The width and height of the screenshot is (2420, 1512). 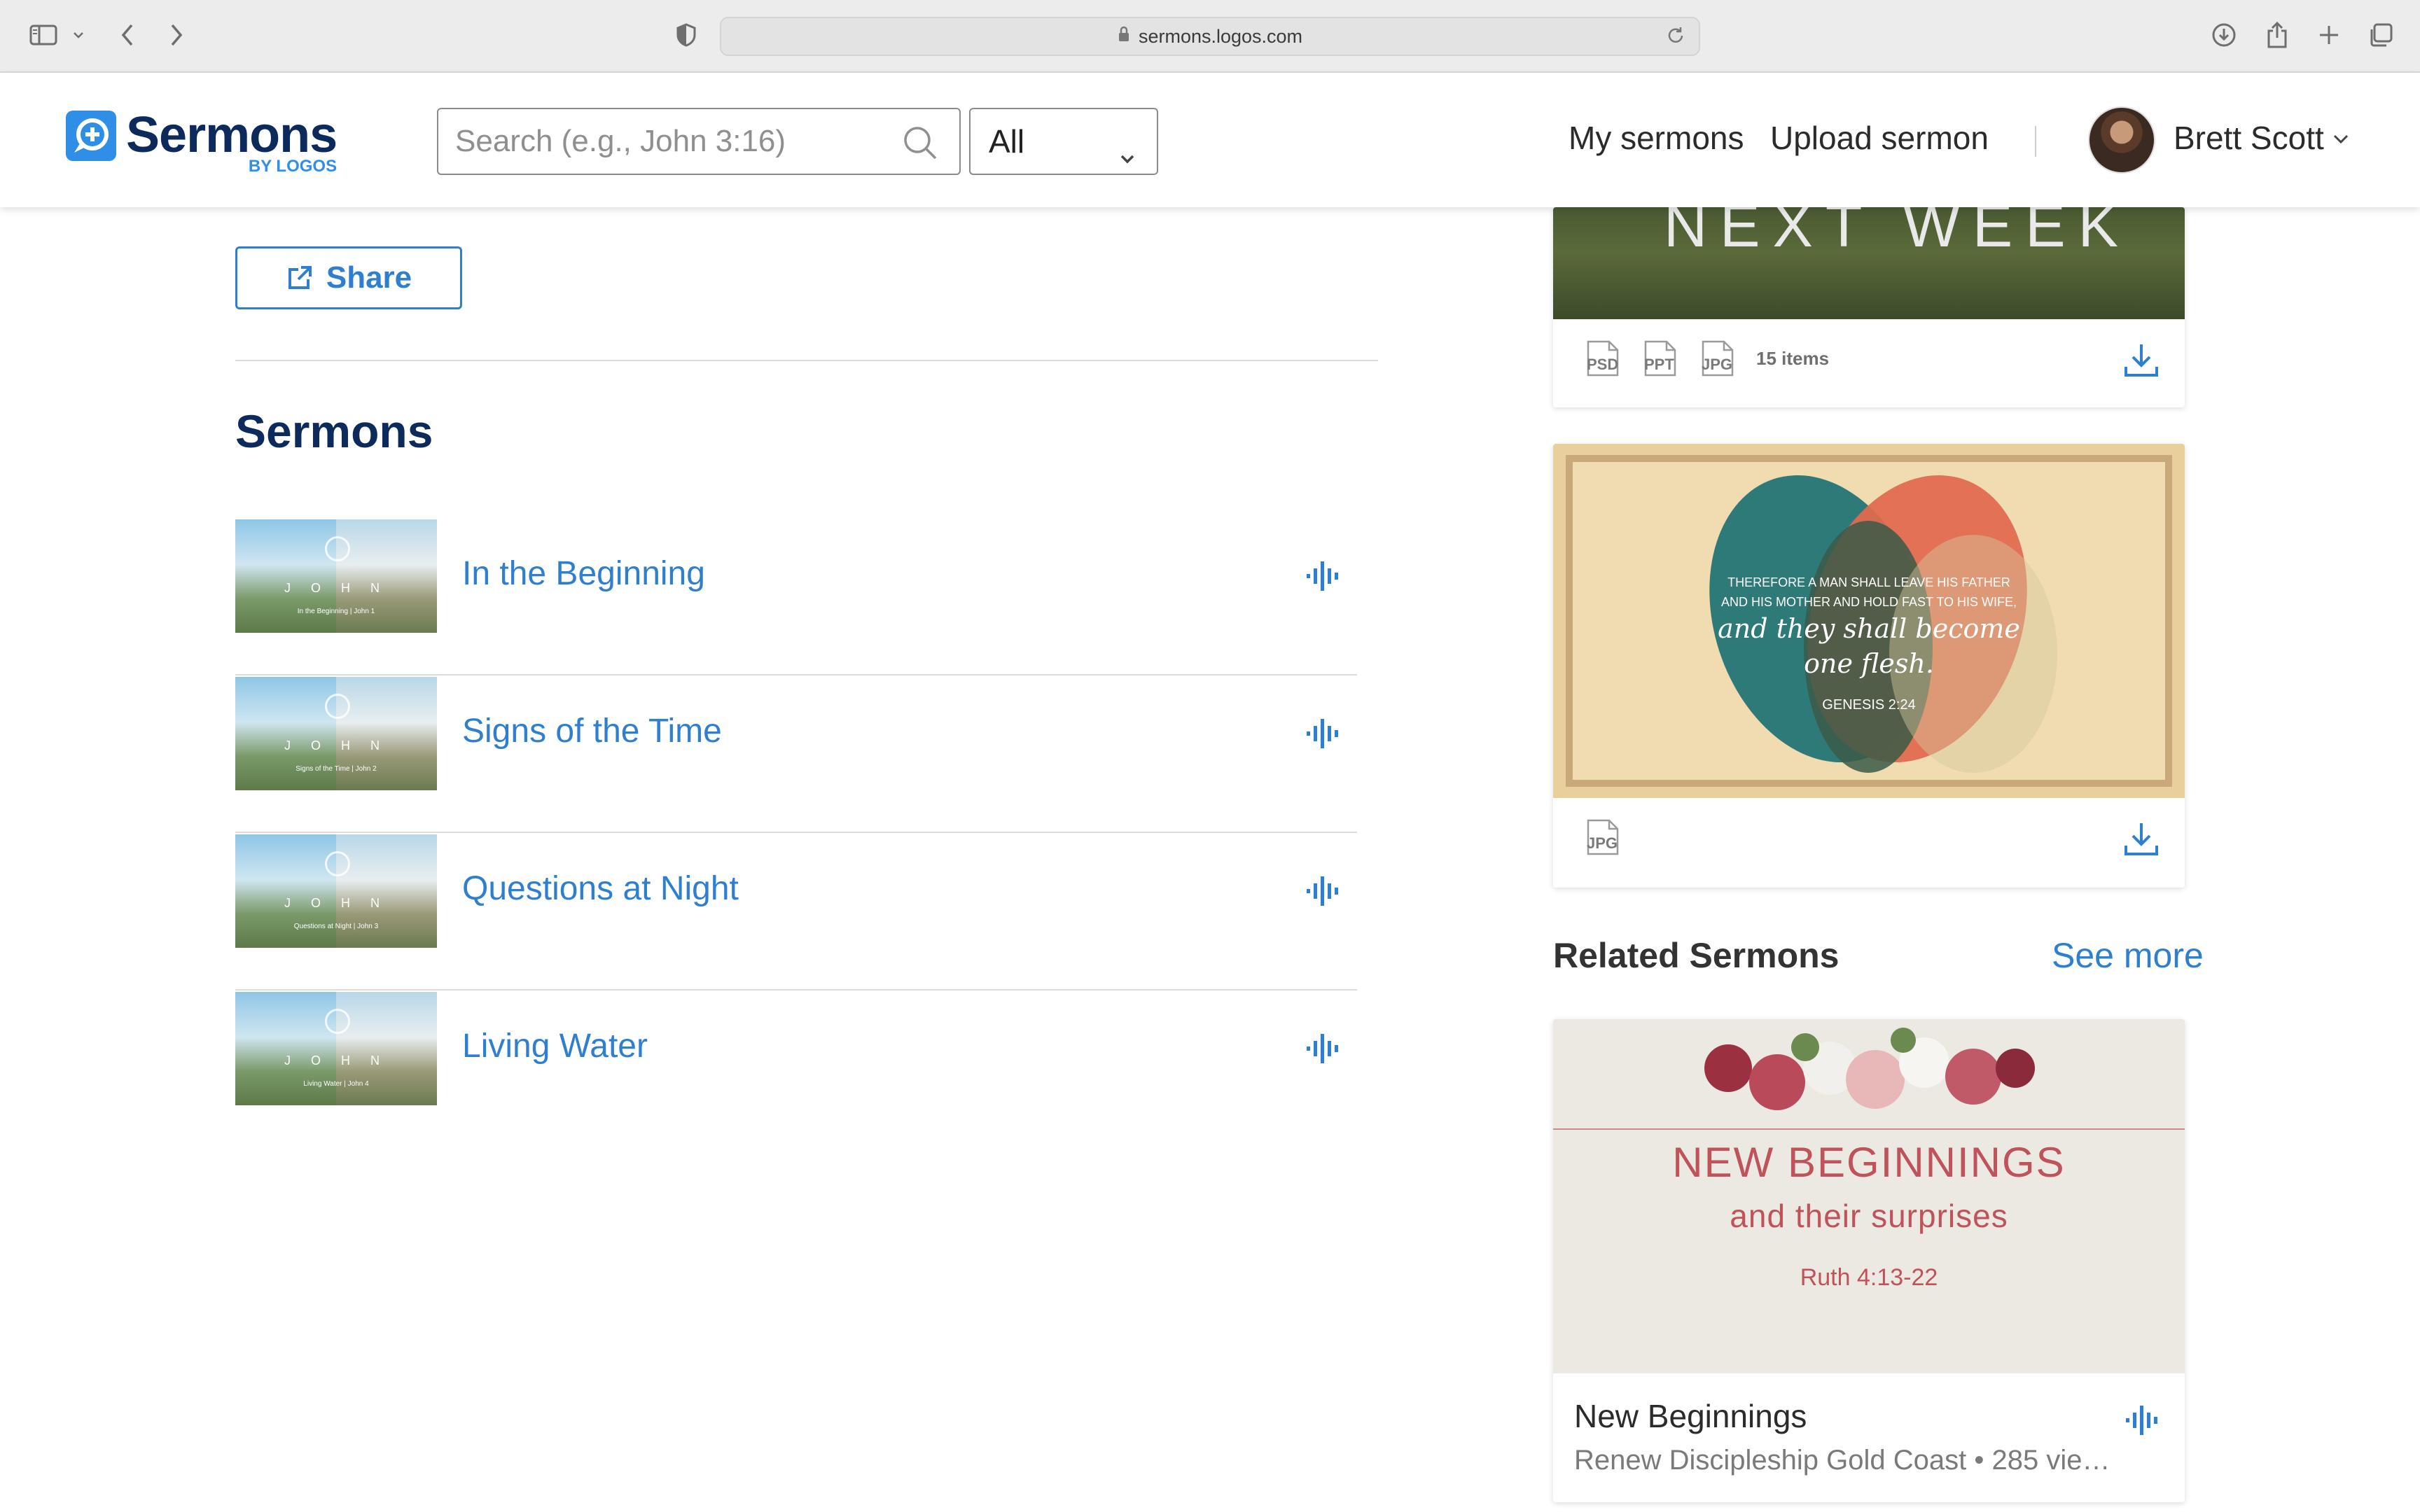 What do you see at coordinates (1868, 582) in the screenshot?
I see `verse-text: THEREFORE A MAN SHALL LEAVE HIS FATHER` at bounding box center [1868, 582].